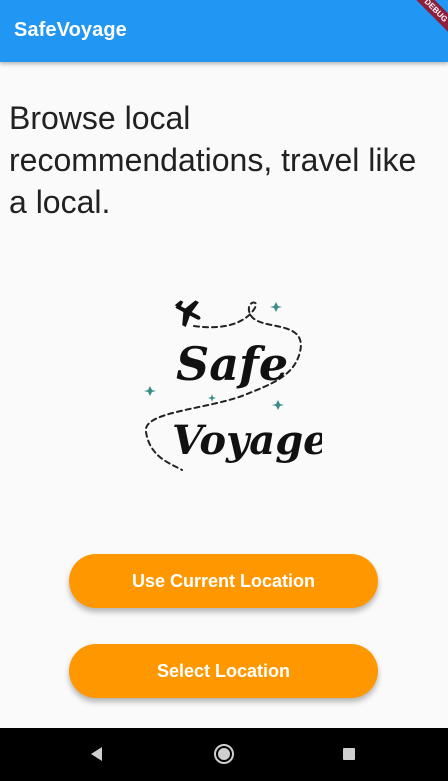 The width and height of the screenshot is (448, 781). I want to click on app-bar: SafeVoyage DEBUG, so click(224, 31).